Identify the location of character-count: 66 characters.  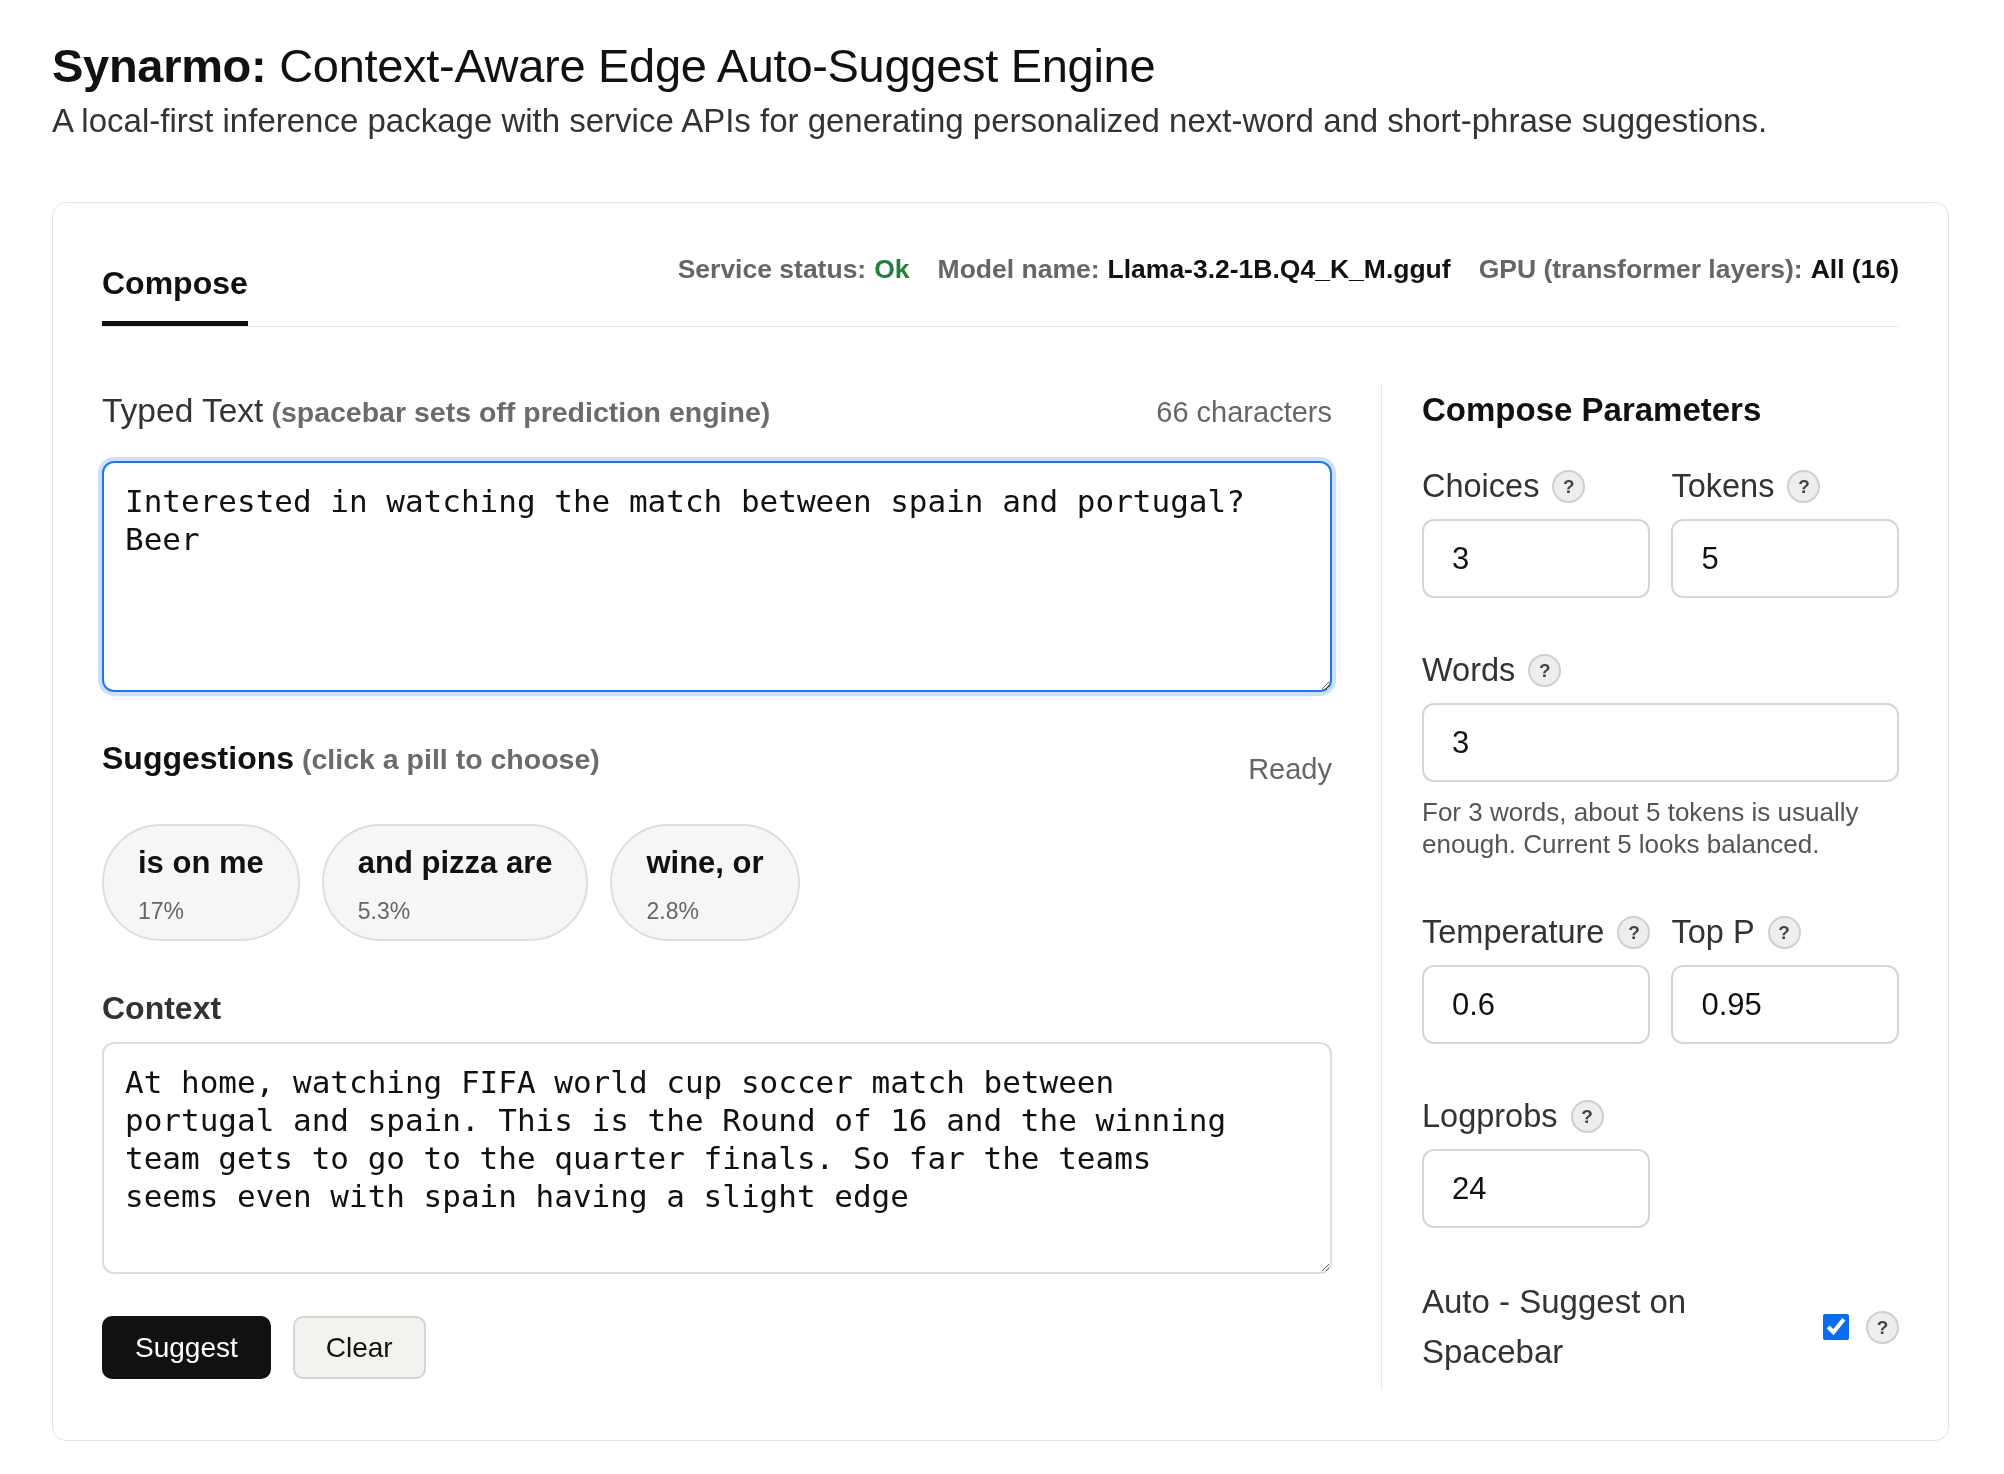
(1244, 412).